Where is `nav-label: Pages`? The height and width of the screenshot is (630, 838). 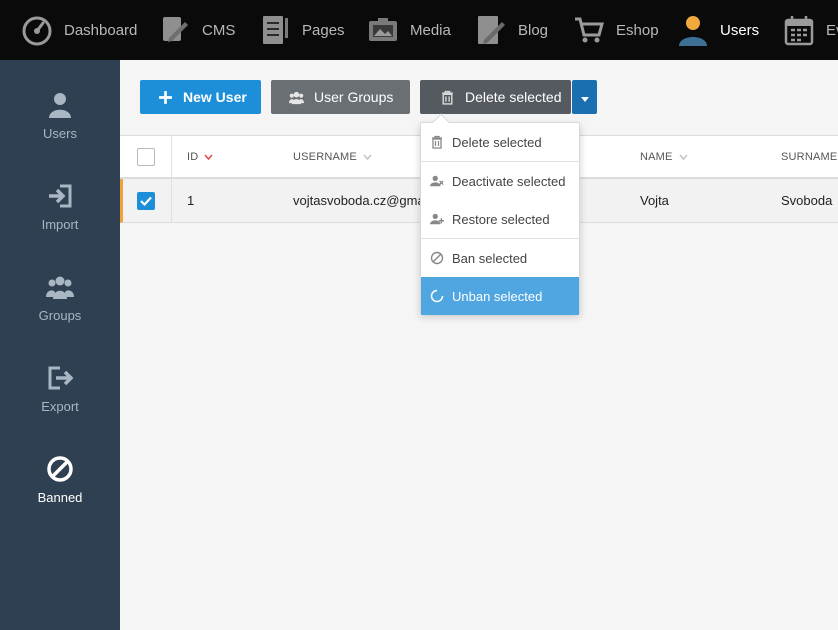 nav-label: Pages is located at coordinates (323, 30).